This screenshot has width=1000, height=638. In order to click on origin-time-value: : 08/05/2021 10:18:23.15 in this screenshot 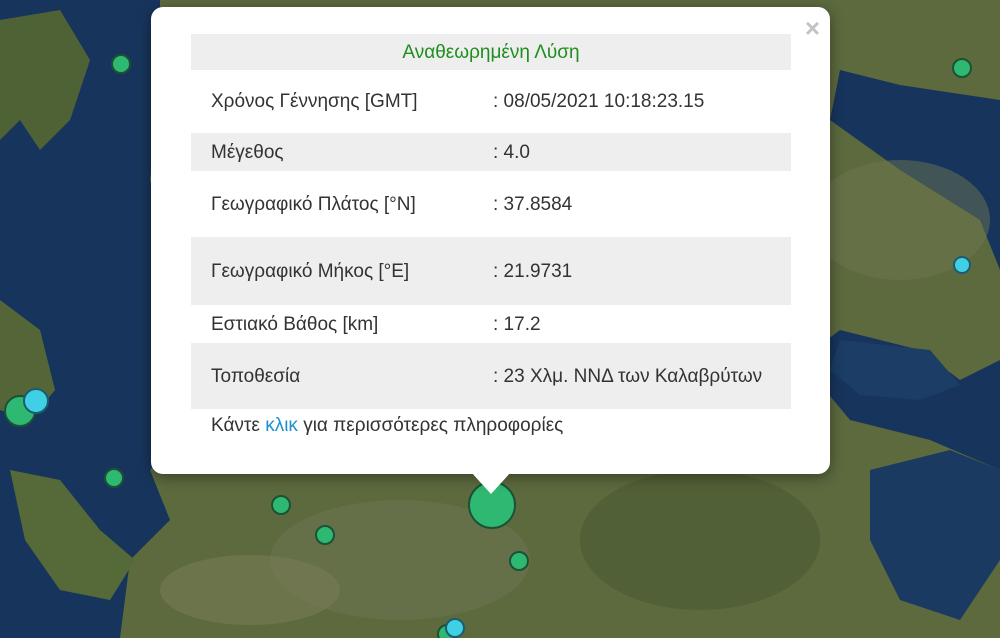, I will do `click(599, 101)`.